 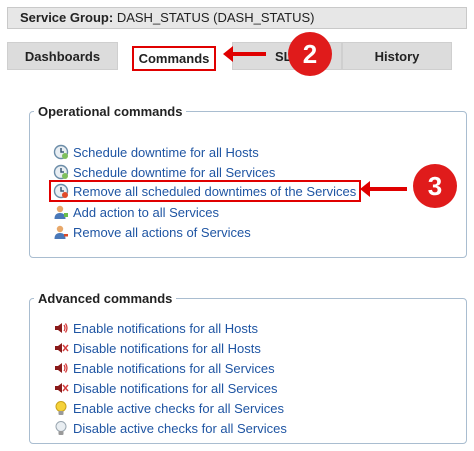 What do you see at coordinates (174, 368) in the screenshot?
I see `enable-notifications-services-label: Enable notifications for all Services` at bounding box center [174, 368].